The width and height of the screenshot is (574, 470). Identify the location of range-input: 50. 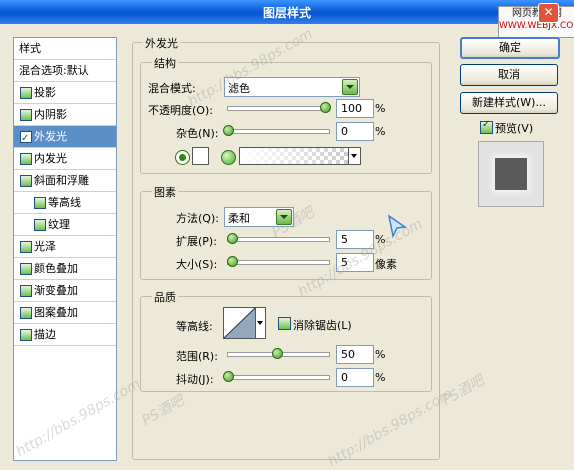
(355, 354).